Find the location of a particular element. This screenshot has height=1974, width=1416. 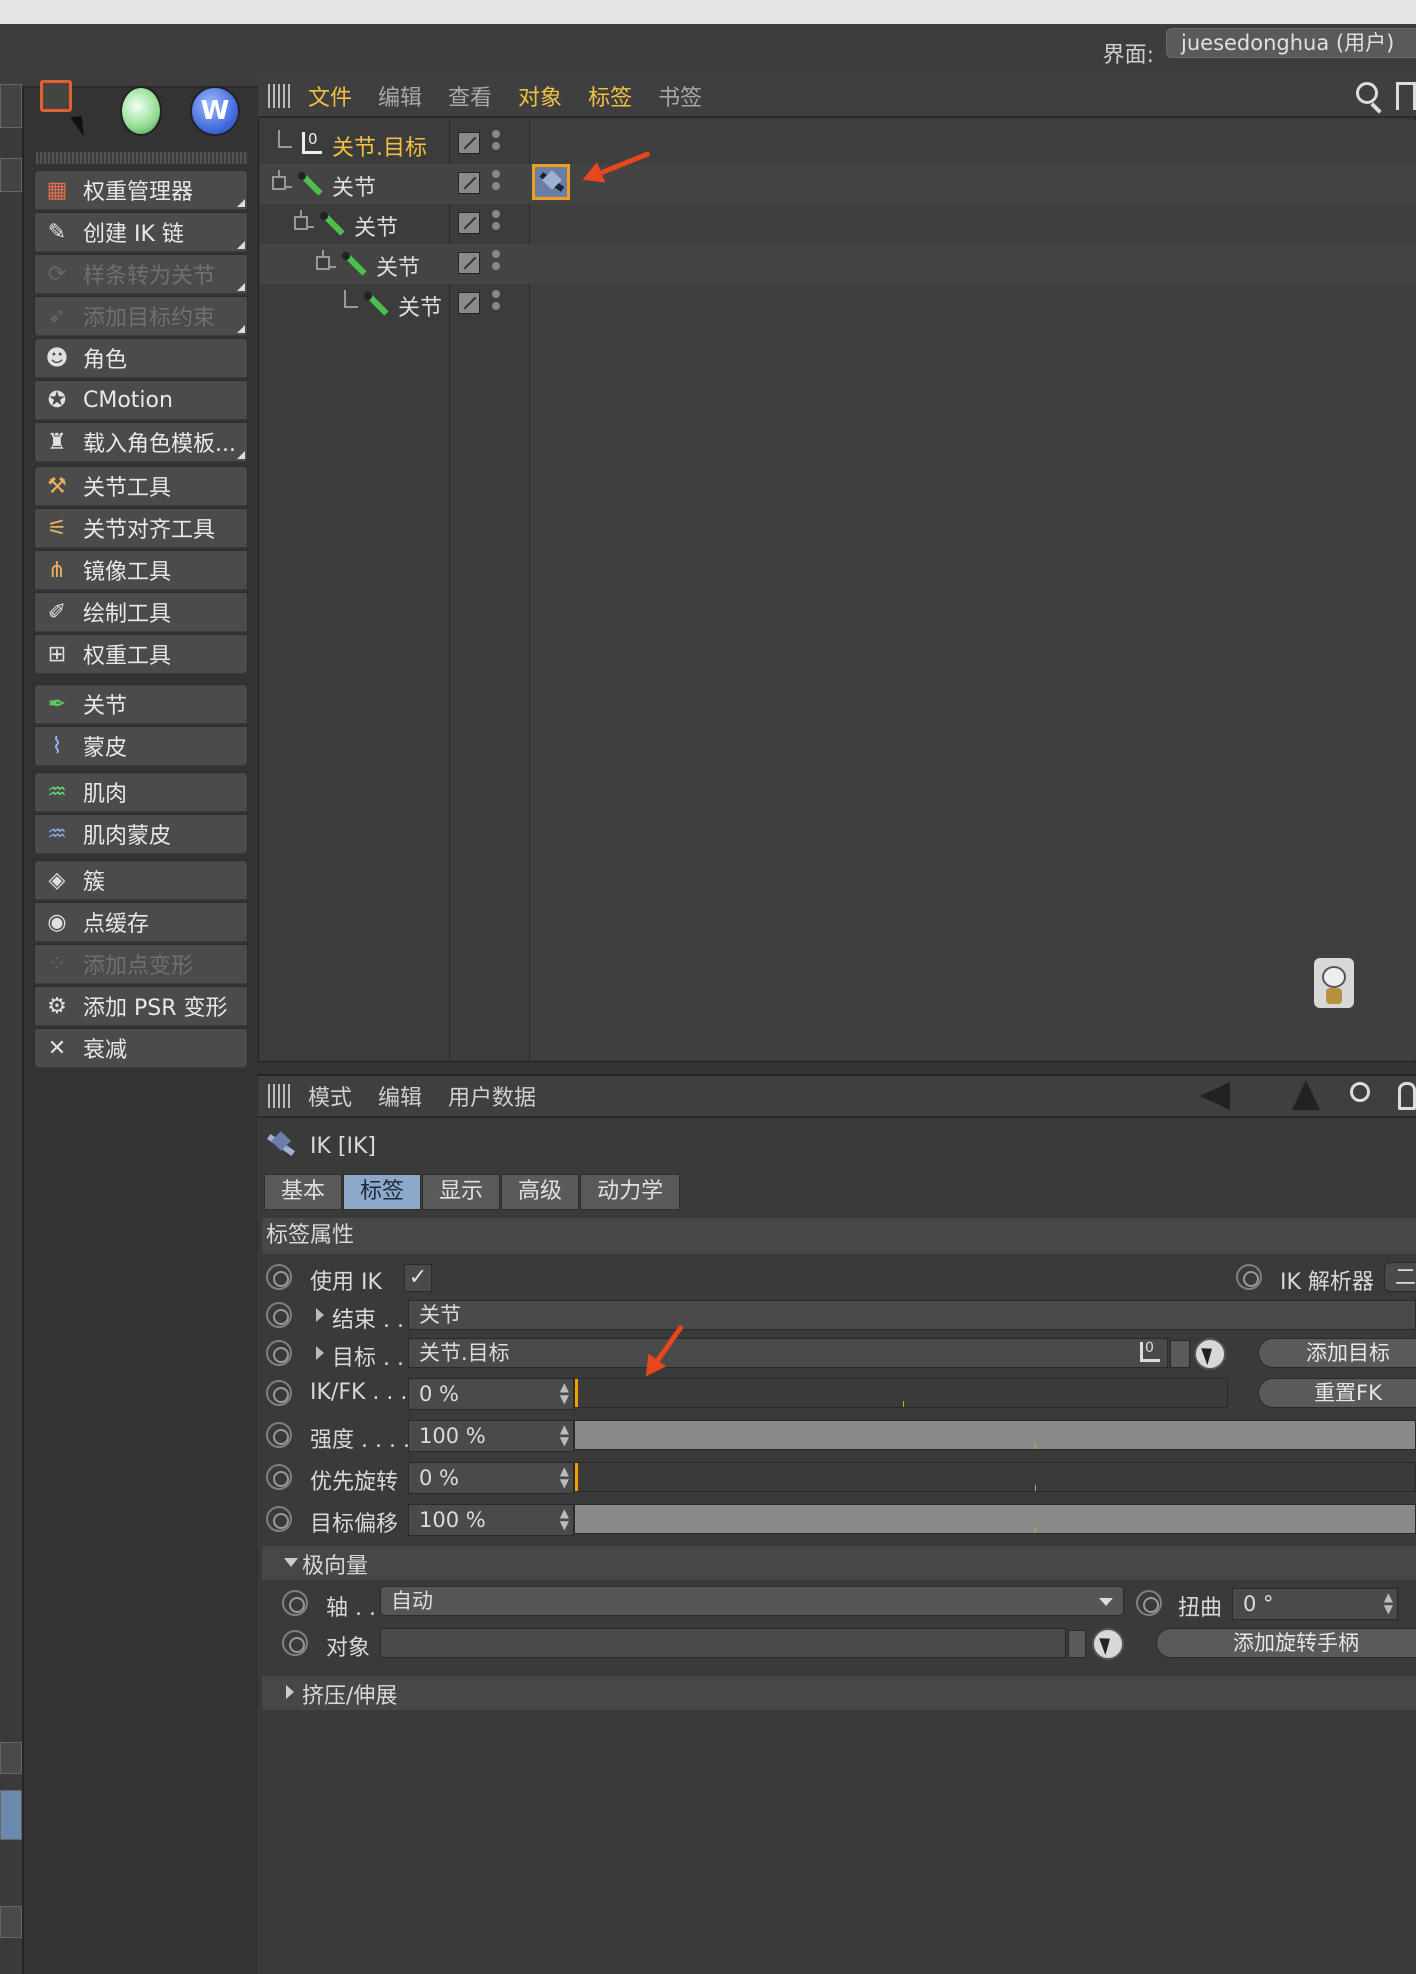

add-rotation-handle-button: 添加旋转手柄 is located at coordinates (1286, 1643).